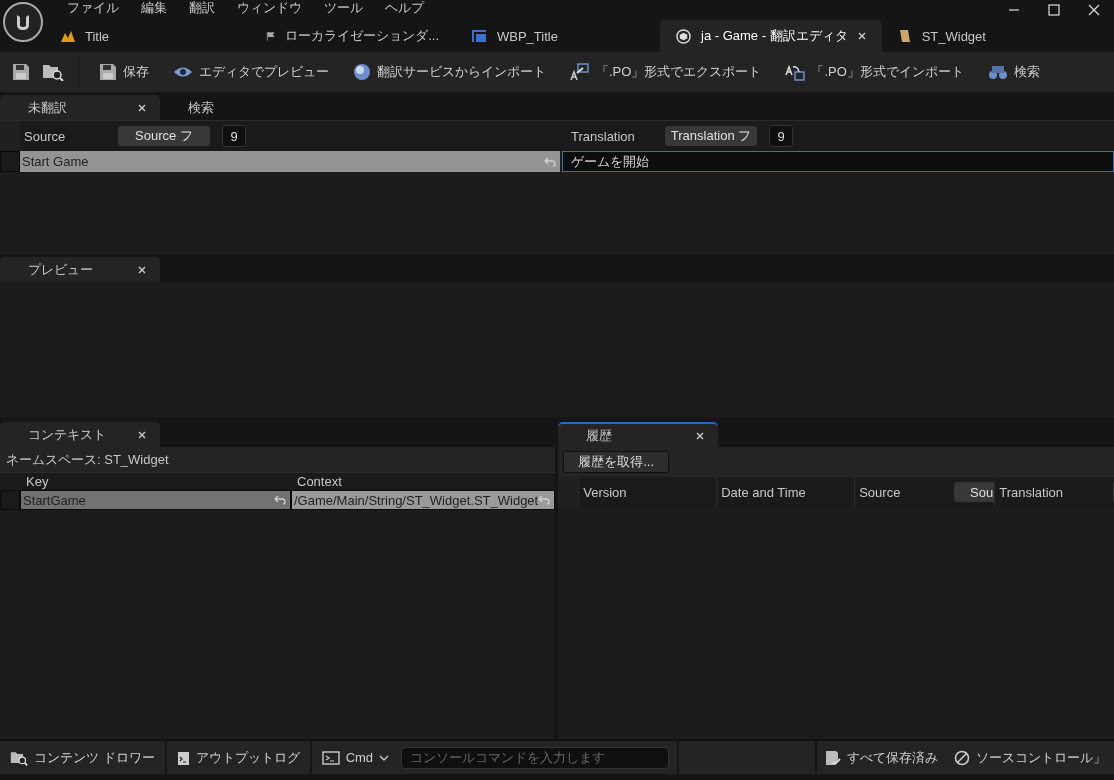 This screenshot has width=1114, height=780. I want to click on panel-tab: プレビュー, so click(80, 269).